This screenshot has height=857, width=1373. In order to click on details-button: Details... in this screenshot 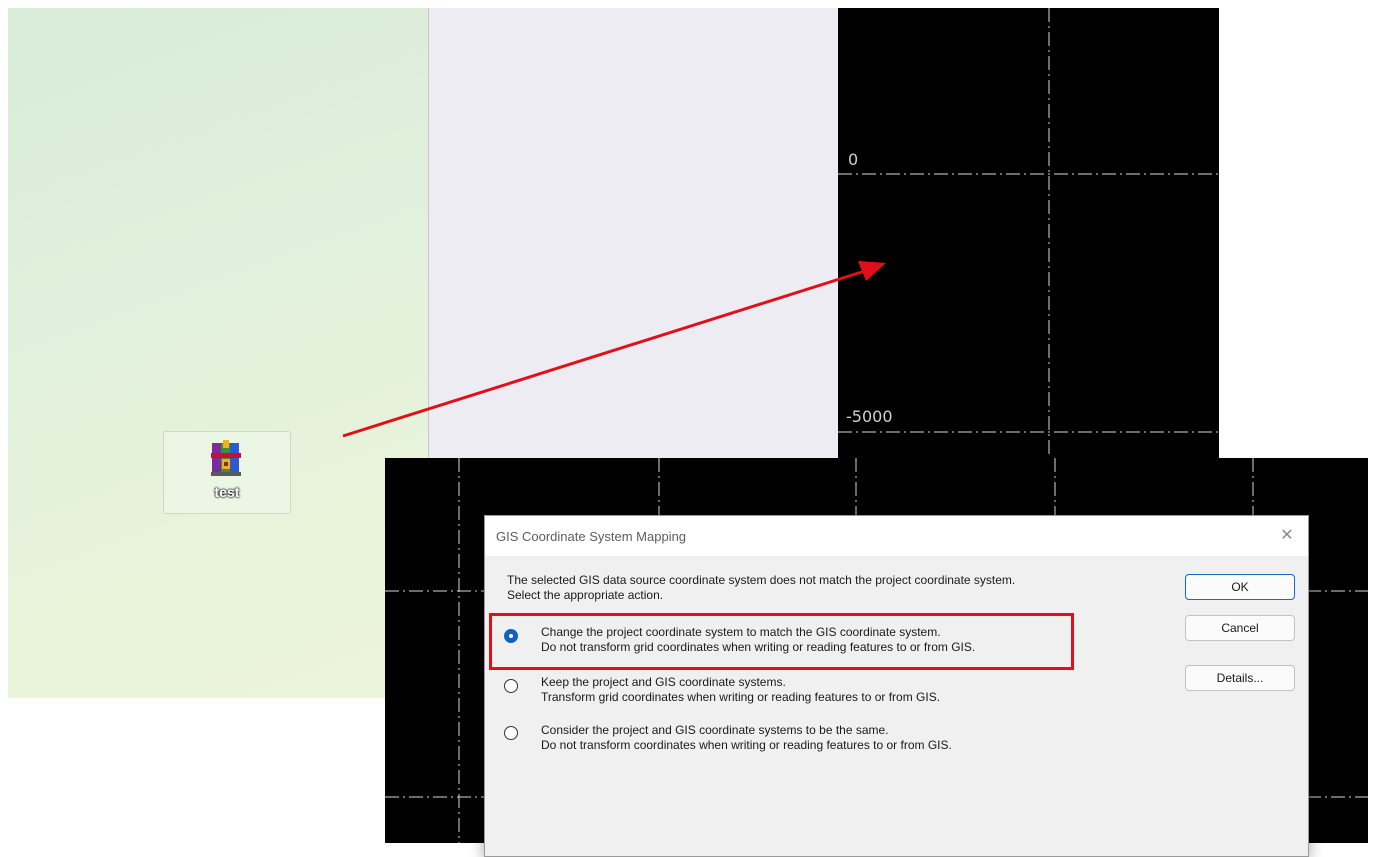, I will do `click(1240, 678)`.